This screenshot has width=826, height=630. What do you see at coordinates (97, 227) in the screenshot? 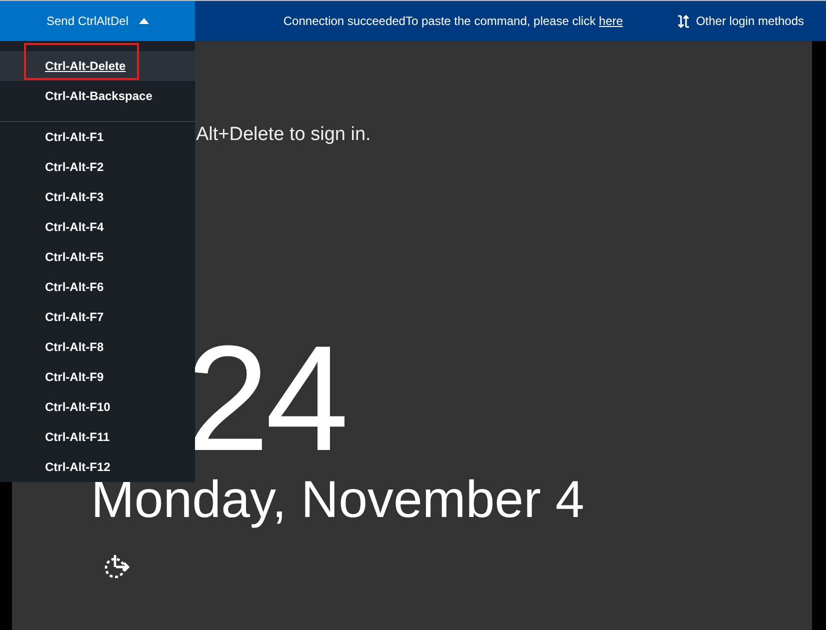
I see `menu-item: Ctrl-Alt-F4` at bounding box center [97, 227].